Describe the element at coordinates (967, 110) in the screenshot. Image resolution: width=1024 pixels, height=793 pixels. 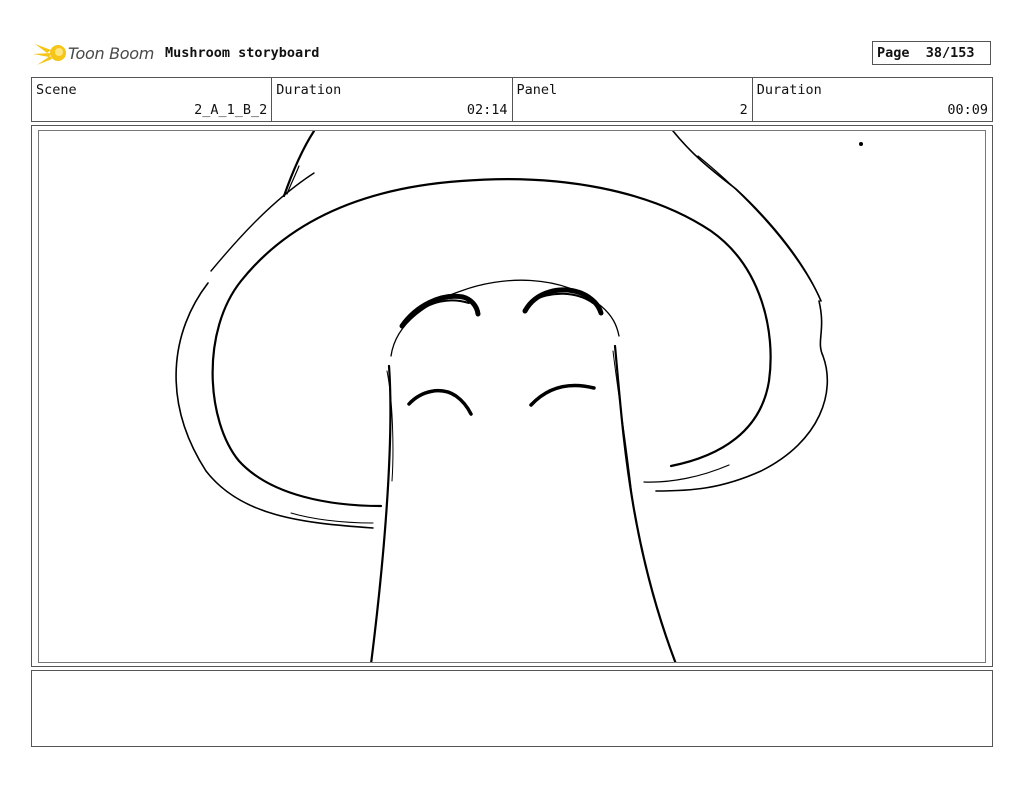
I see `panel-duration-value: 00:09` at that location.